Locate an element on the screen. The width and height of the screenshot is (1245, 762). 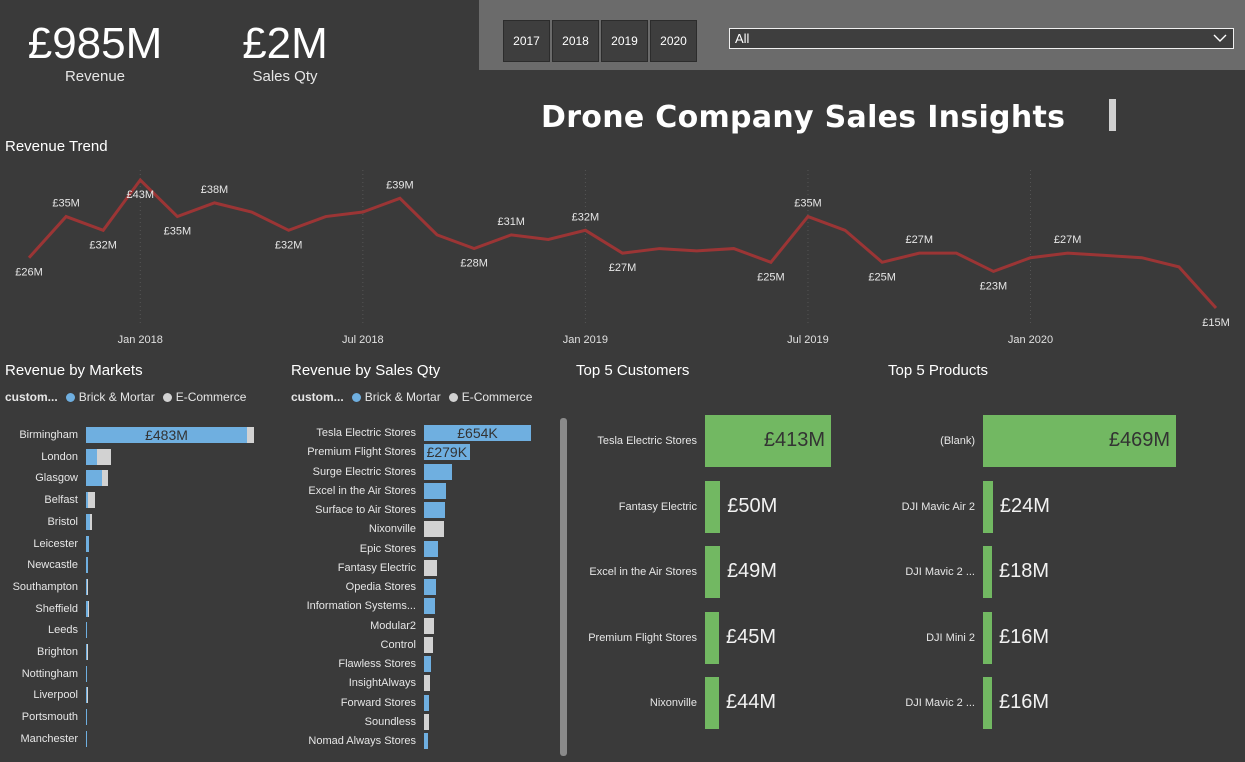
salesqty-bar-row: Epic Stores is located at coordinates (364, 548).